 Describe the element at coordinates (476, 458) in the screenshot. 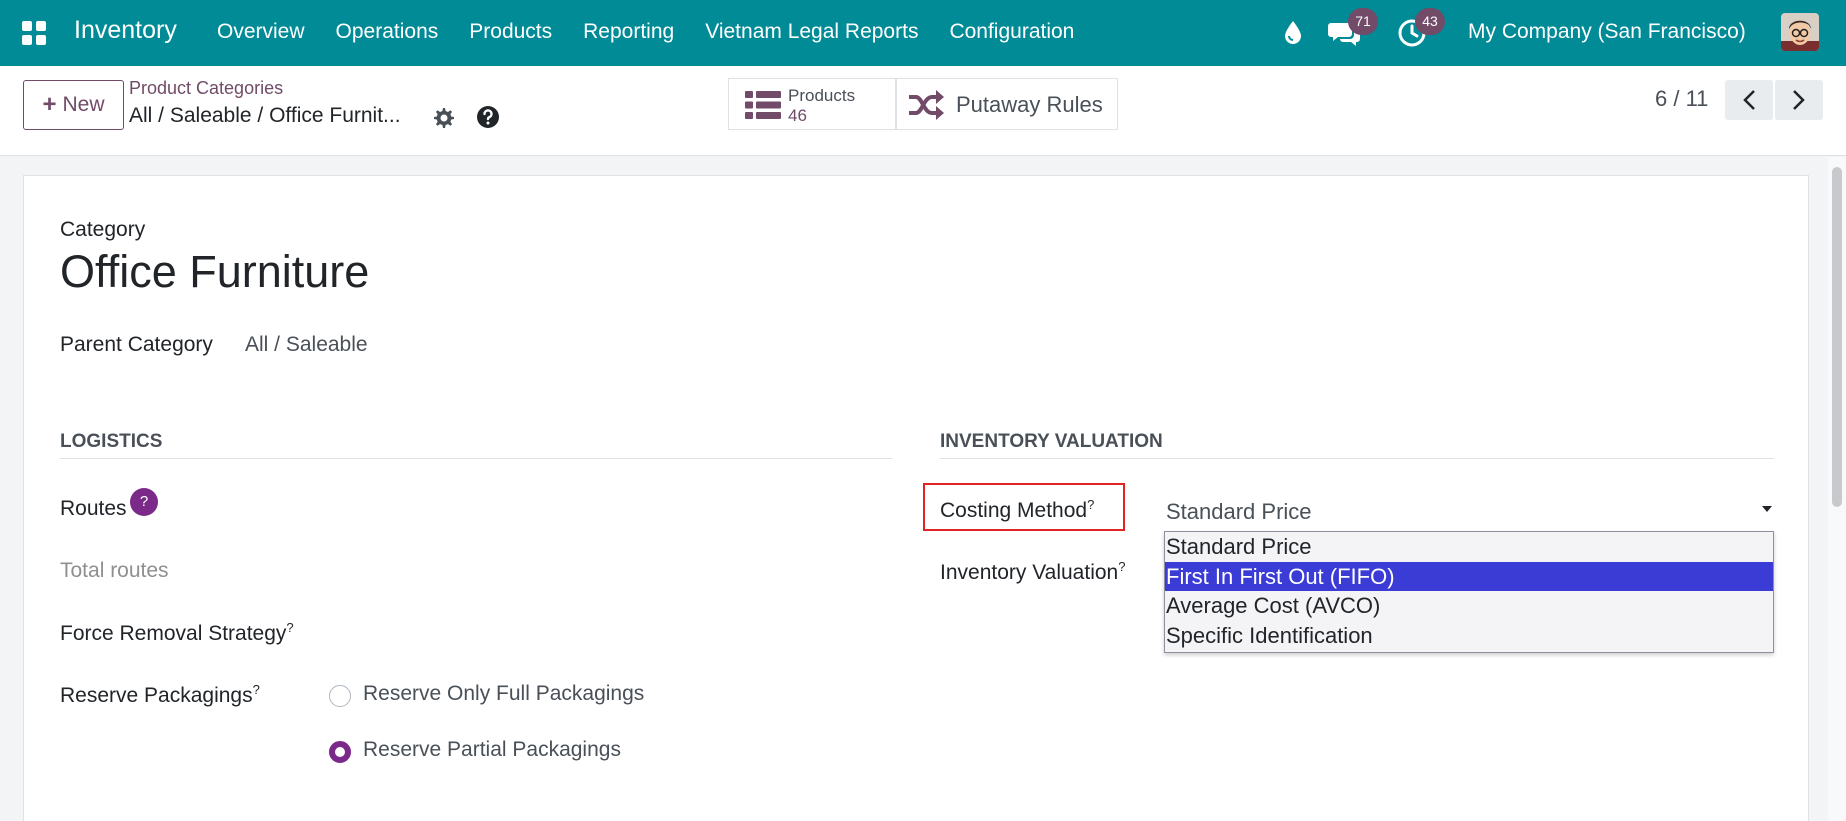

I see `logistics-divider` at that location.